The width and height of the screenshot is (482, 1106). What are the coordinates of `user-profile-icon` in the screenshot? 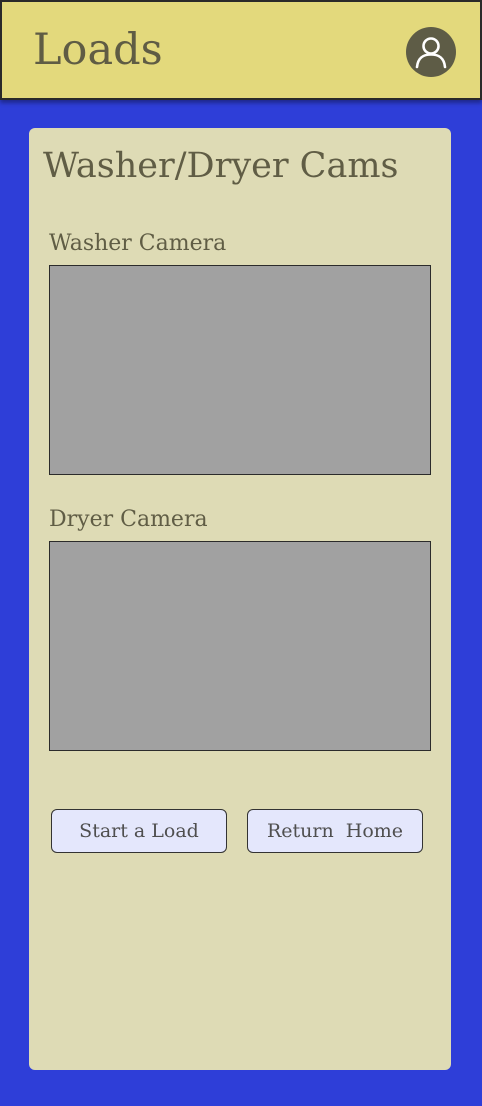 It's located at (431, 52).